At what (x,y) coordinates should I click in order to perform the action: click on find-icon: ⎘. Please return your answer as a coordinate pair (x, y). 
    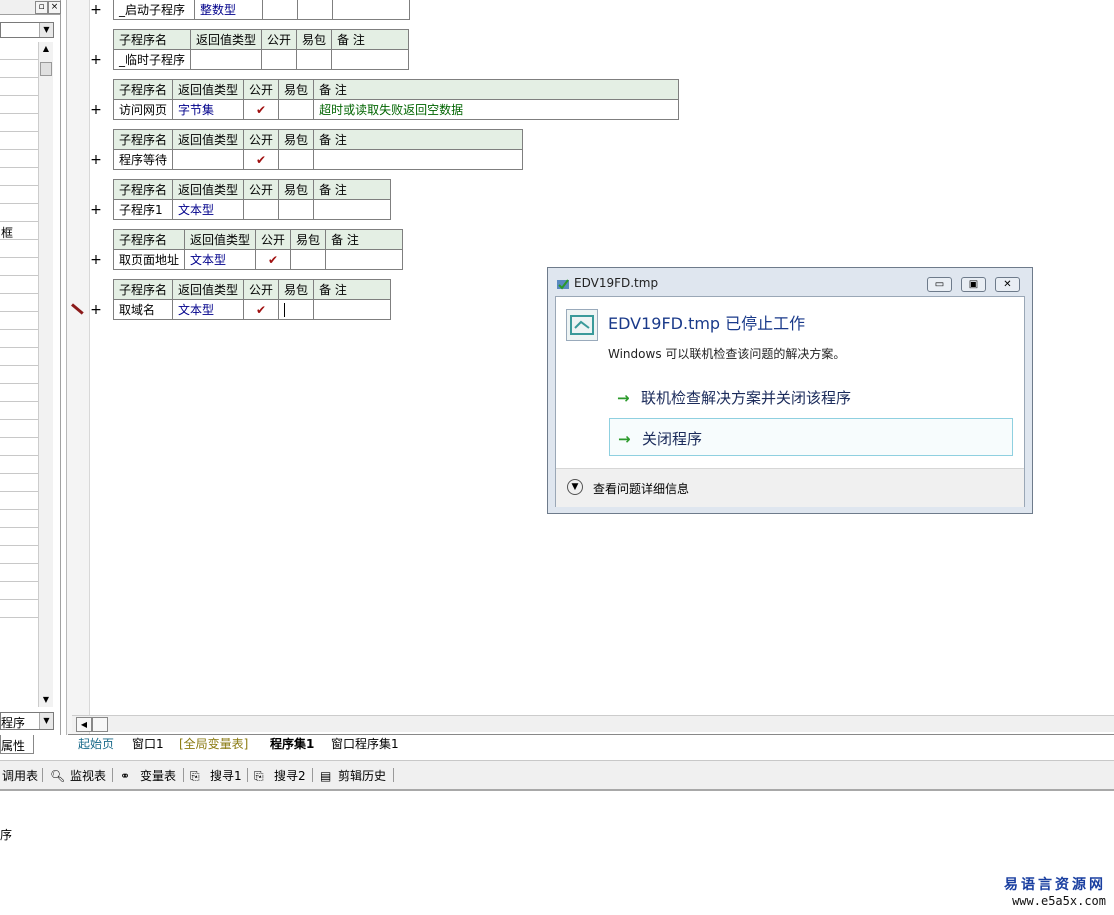
    Looking at the image, I should click on (195, 776).